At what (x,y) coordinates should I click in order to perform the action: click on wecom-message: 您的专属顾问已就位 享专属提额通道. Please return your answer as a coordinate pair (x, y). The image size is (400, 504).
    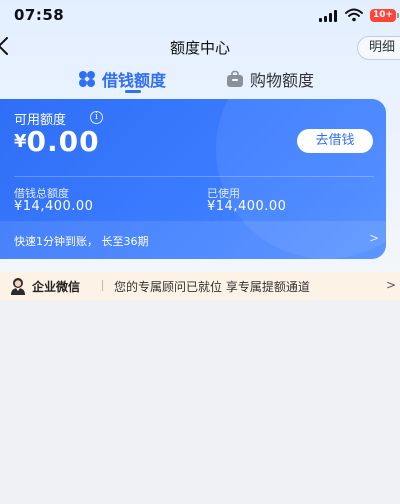
    Looking at the image, I should click on (212, 287).